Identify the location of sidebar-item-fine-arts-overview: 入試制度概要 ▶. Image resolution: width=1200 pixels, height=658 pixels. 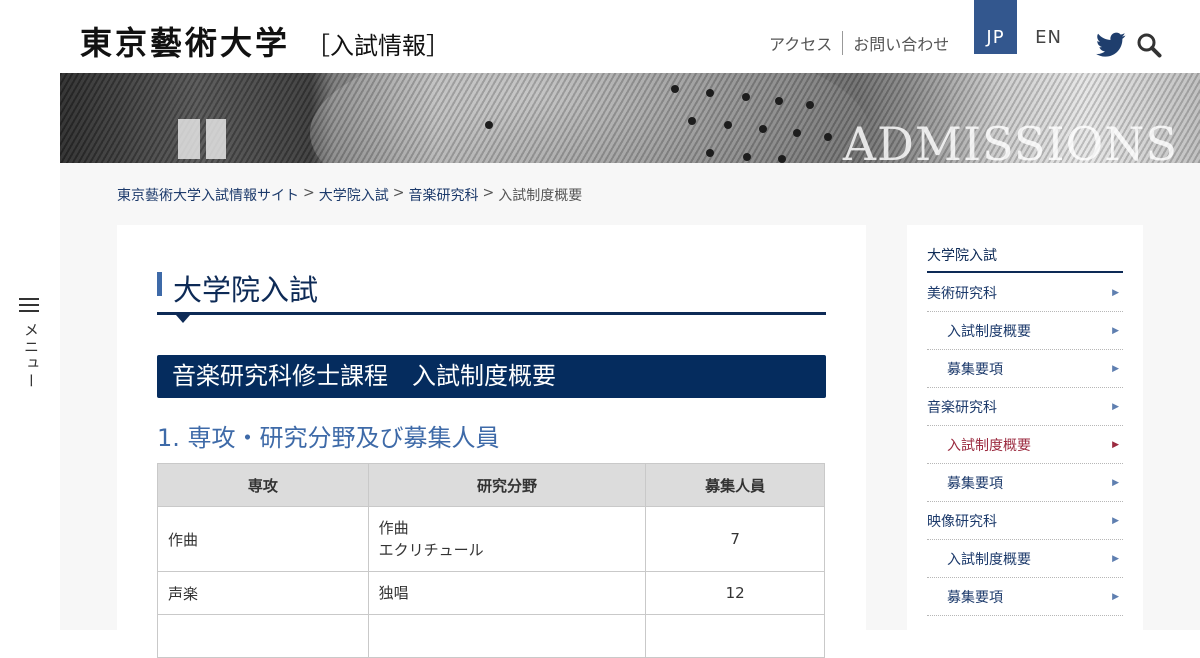
(1025, 331).